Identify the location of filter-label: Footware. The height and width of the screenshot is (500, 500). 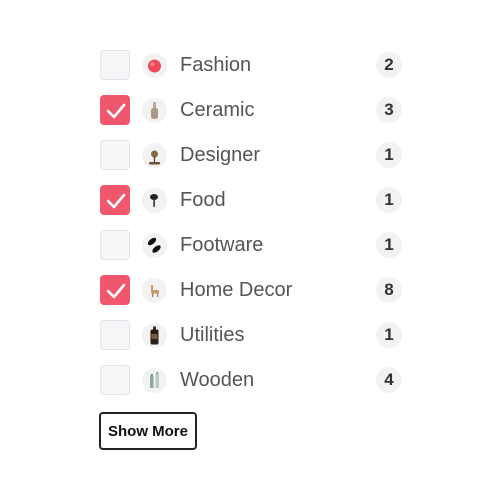
(222, 245).